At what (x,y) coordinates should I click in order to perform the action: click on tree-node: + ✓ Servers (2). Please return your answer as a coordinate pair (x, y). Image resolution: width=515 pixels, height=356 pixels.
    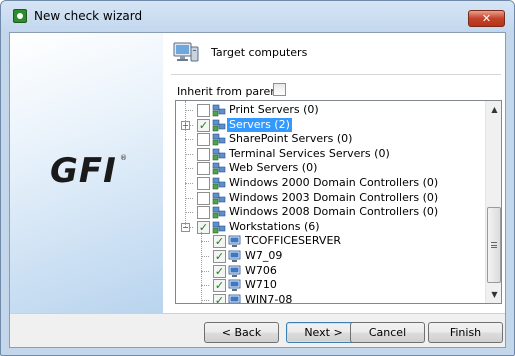
    Looking at the image, I should click on (329, 125).